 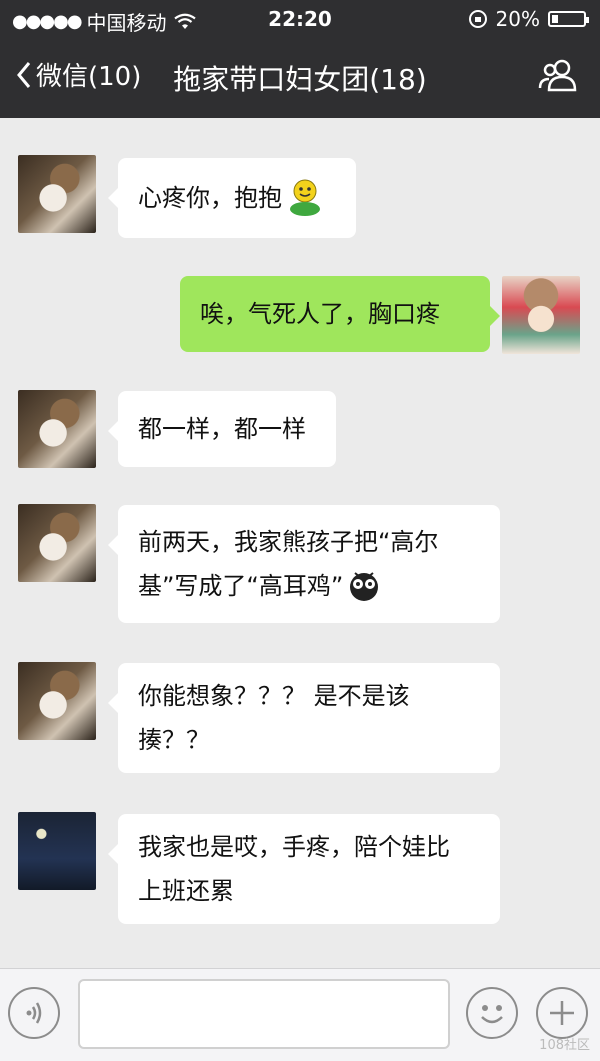 I want to click on watermark: 108社区, so click(x=564, y=1045).